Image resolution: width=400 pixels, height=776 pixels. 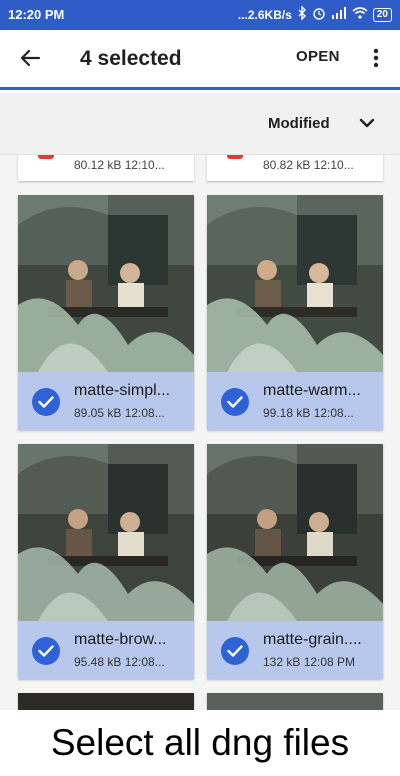 What do you see at coordinates (339, 14) in the screenshot?
I see `signal-icon` at bounding box center [339, 14].